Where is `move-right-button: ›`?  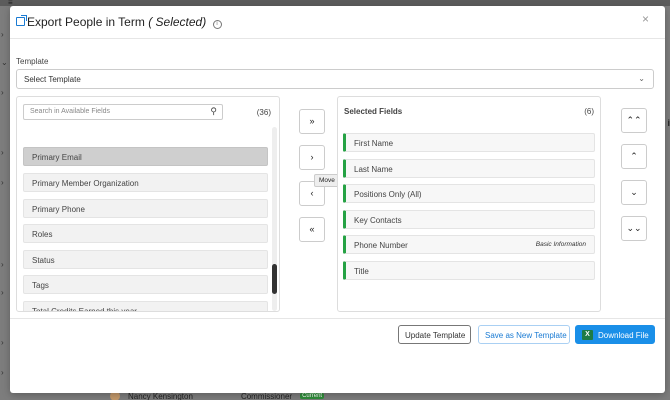 move-right-button: › is located at coordinates (312, 157).